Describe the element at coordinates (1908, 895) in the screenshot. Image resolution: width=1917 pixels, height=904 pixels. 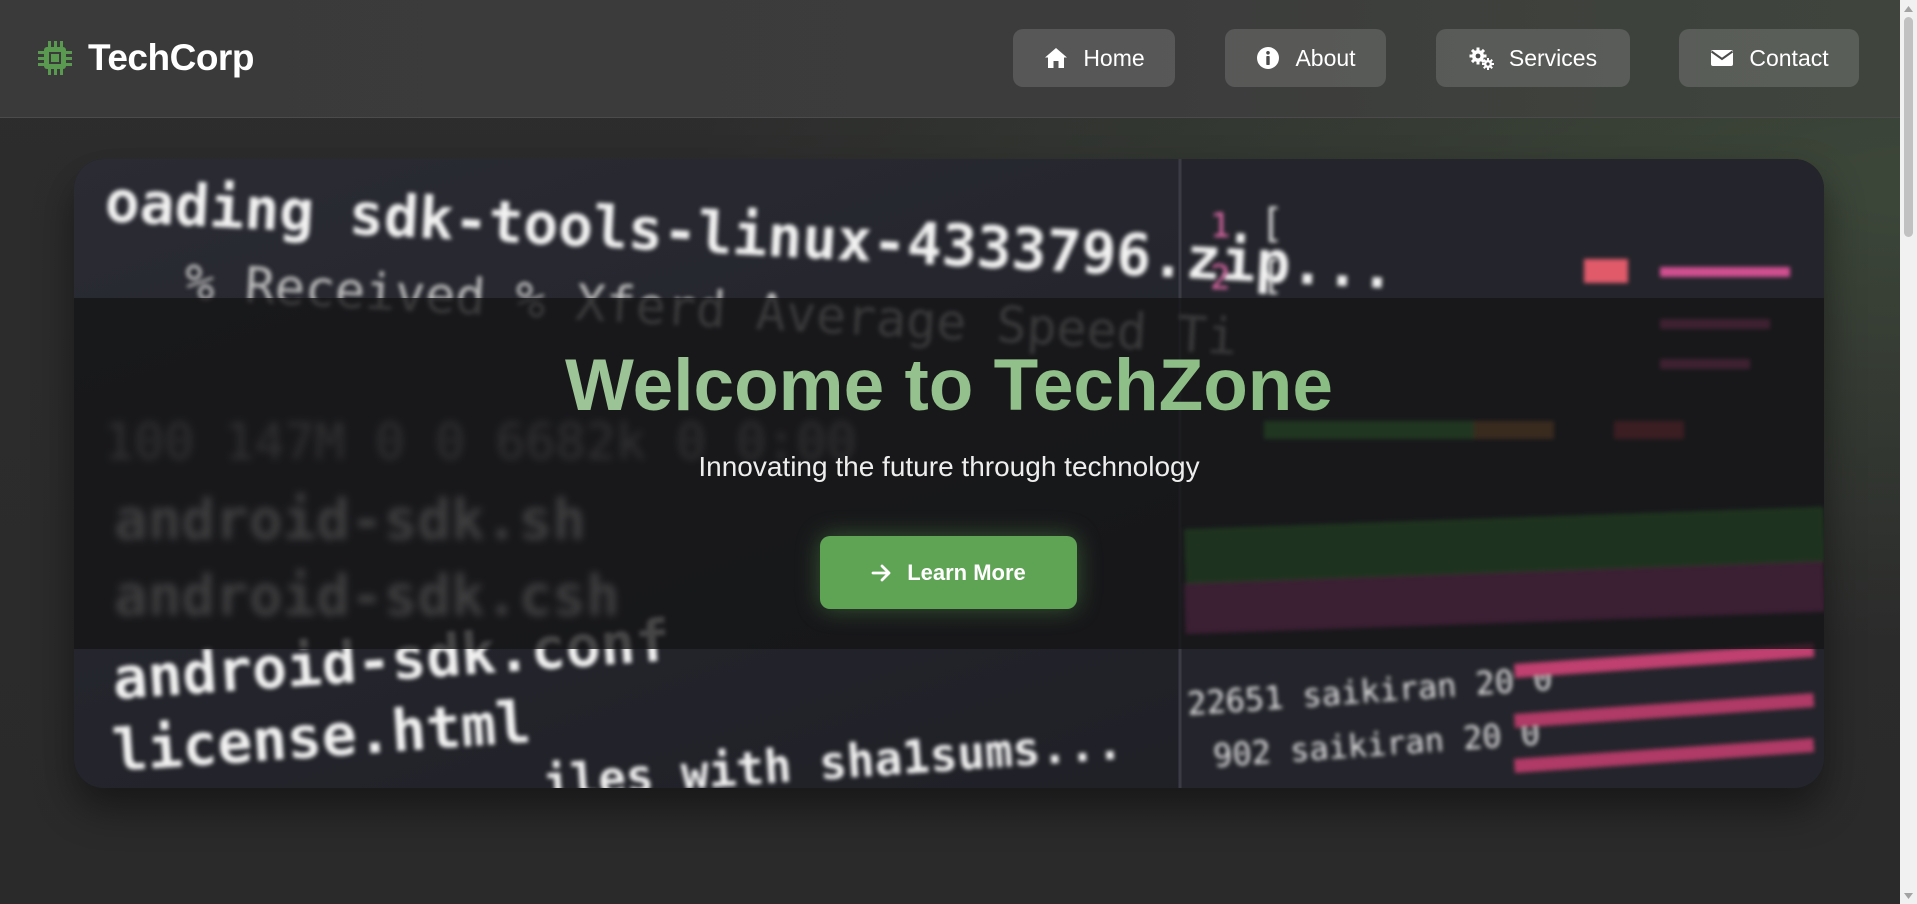
I see `scroll-down-icon` at that location.